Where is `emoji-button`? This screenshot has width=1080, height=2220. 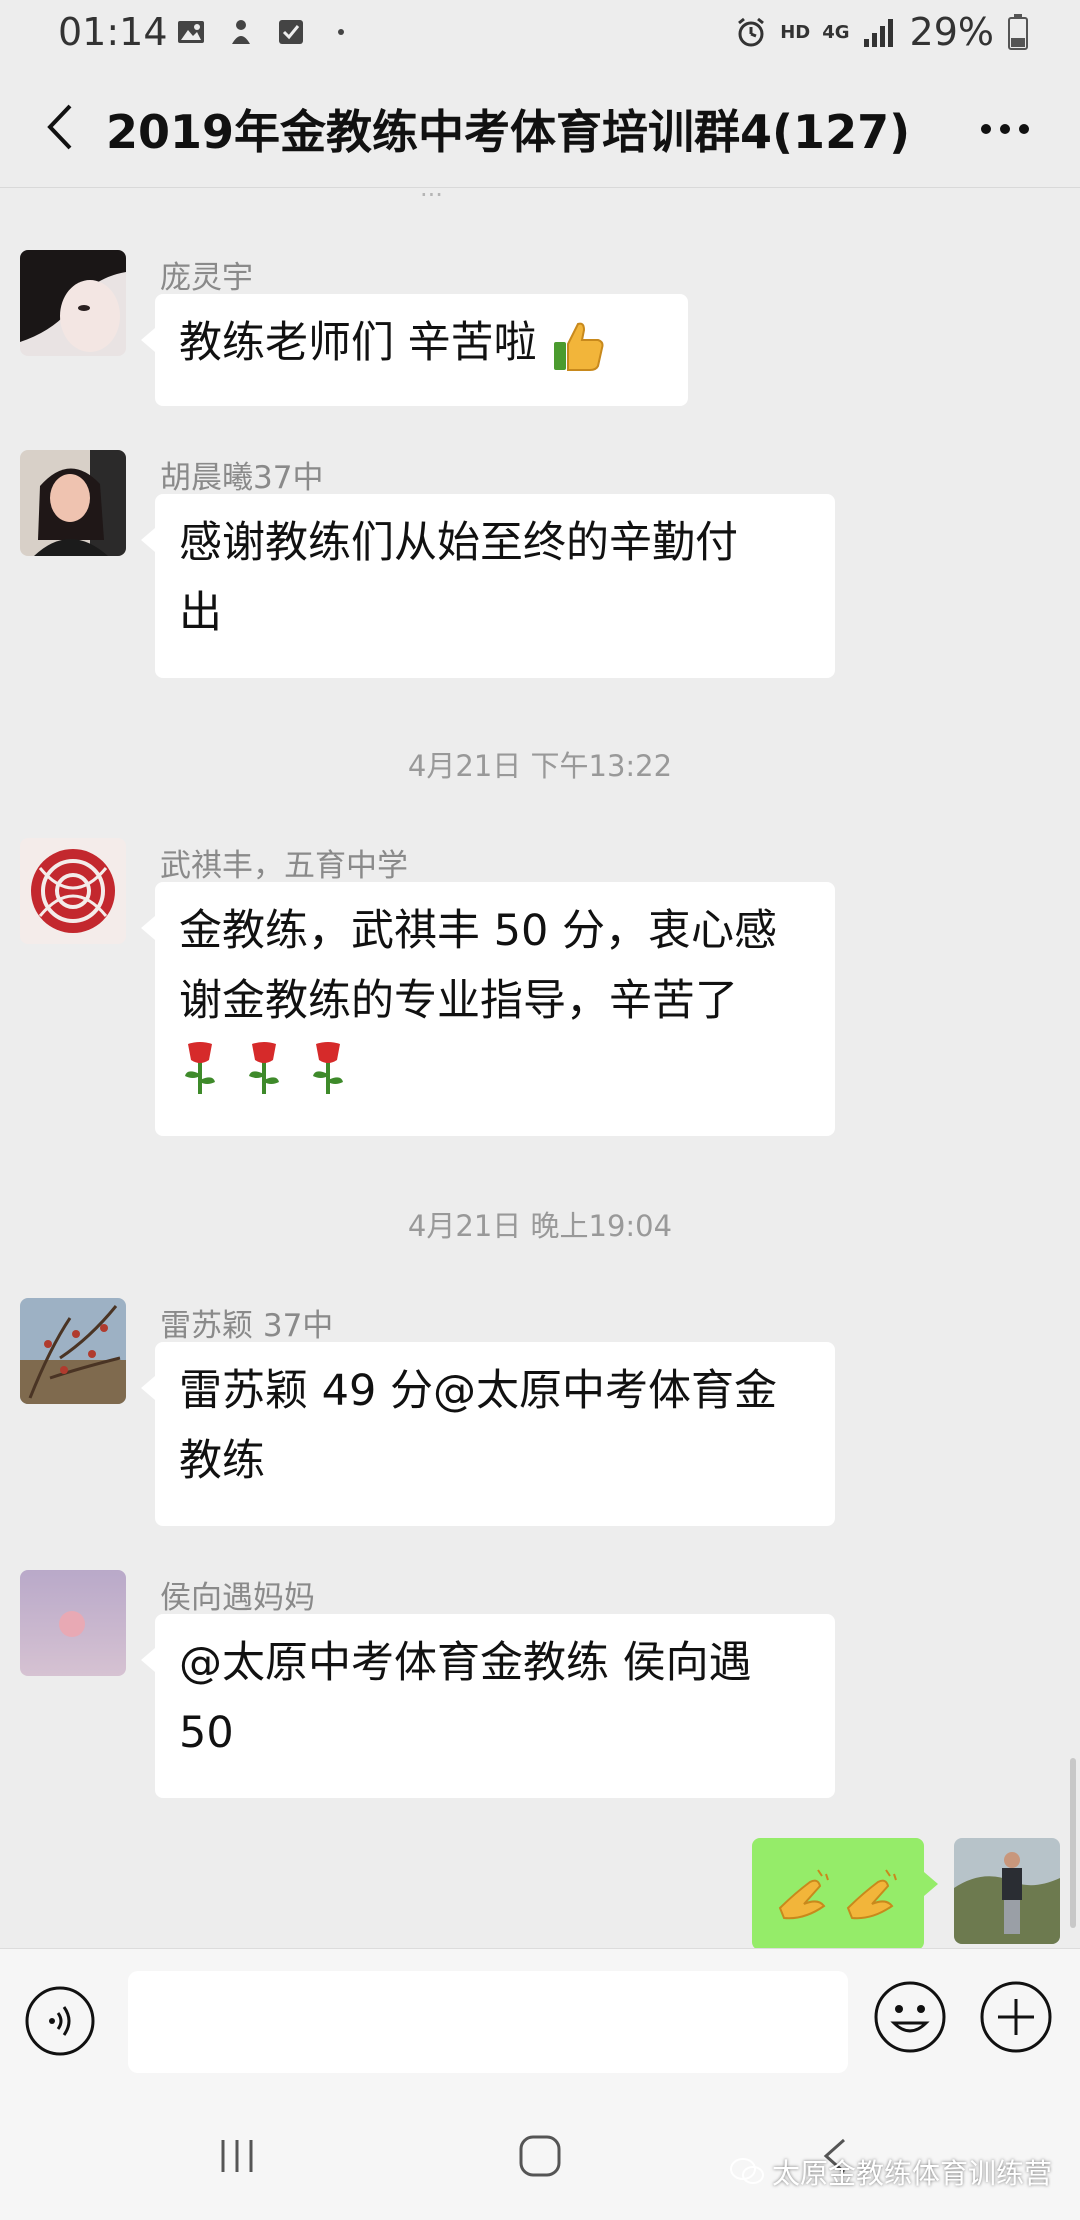
emoji-button is located at coordinates (910, 2017).